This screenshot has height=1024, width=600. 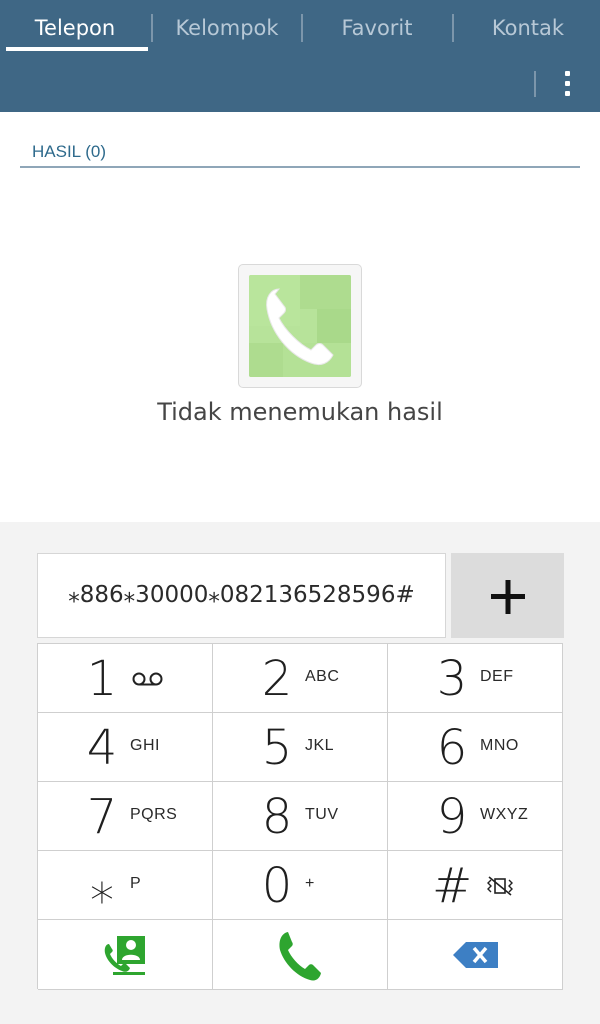 I want to click on key-digit: ⁎, so click(x=102, y=886).